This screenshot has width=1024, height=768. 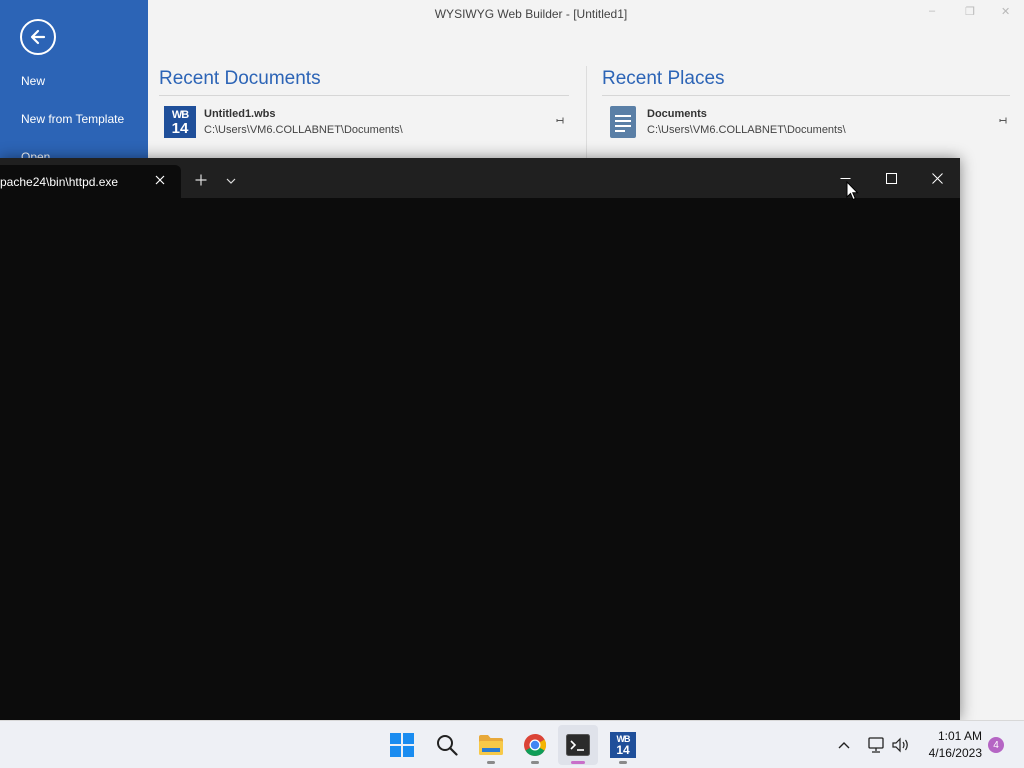 I want to click on taskbar-file-explorer, so click(x=491, y=745).